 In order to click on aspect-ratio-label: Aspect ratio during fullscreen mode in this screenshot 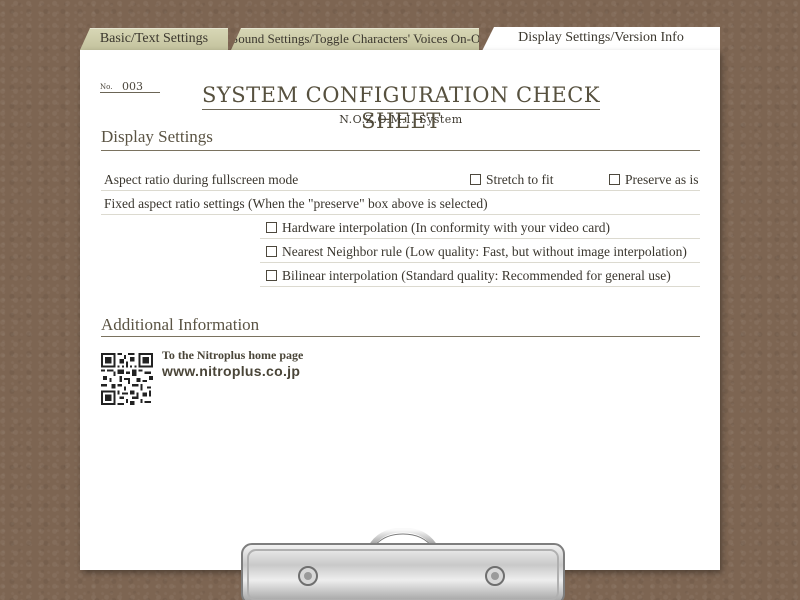, I will do `click(201, 179)`.